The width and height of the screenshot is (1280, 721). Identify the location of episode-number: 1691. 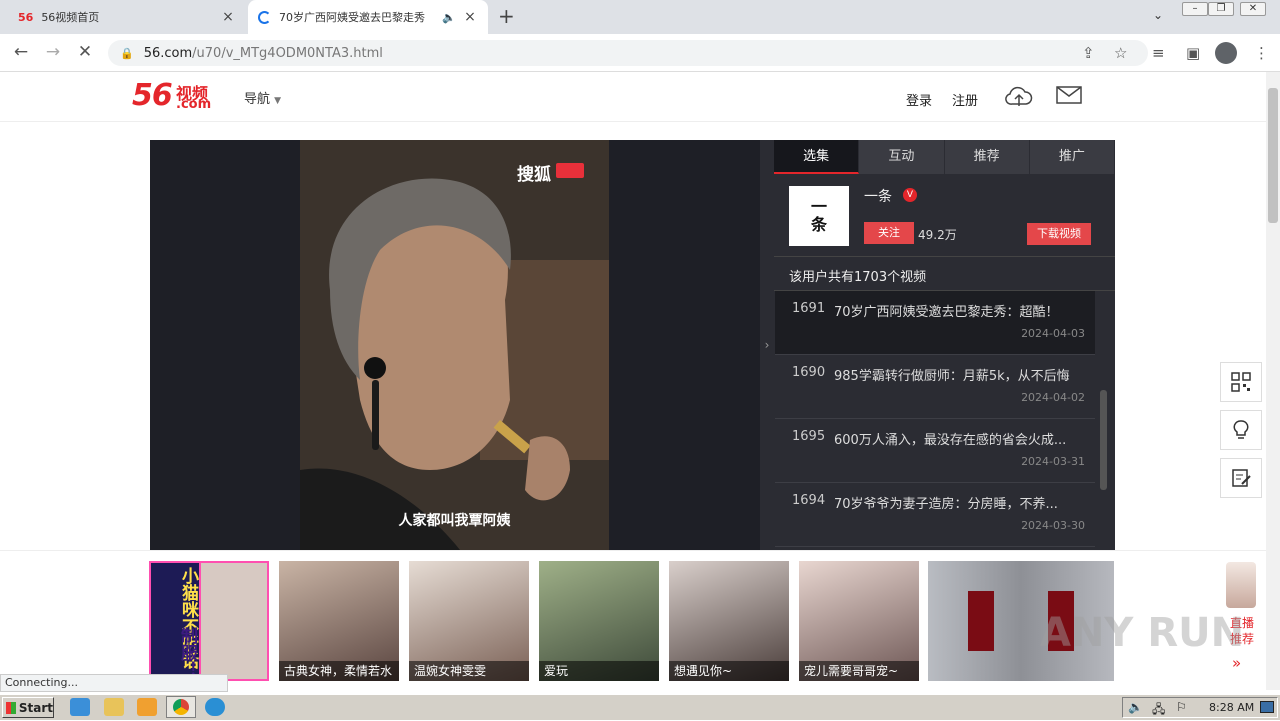
(809, 308).